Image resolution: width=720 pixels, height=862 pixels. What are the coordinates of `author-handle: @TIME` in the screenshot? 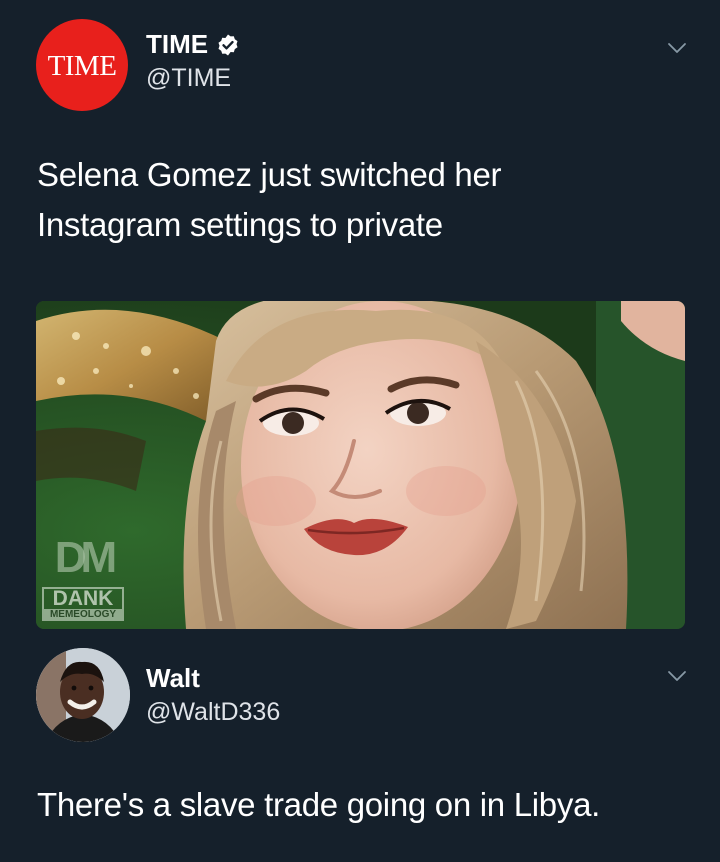 It's located at (188, 78).